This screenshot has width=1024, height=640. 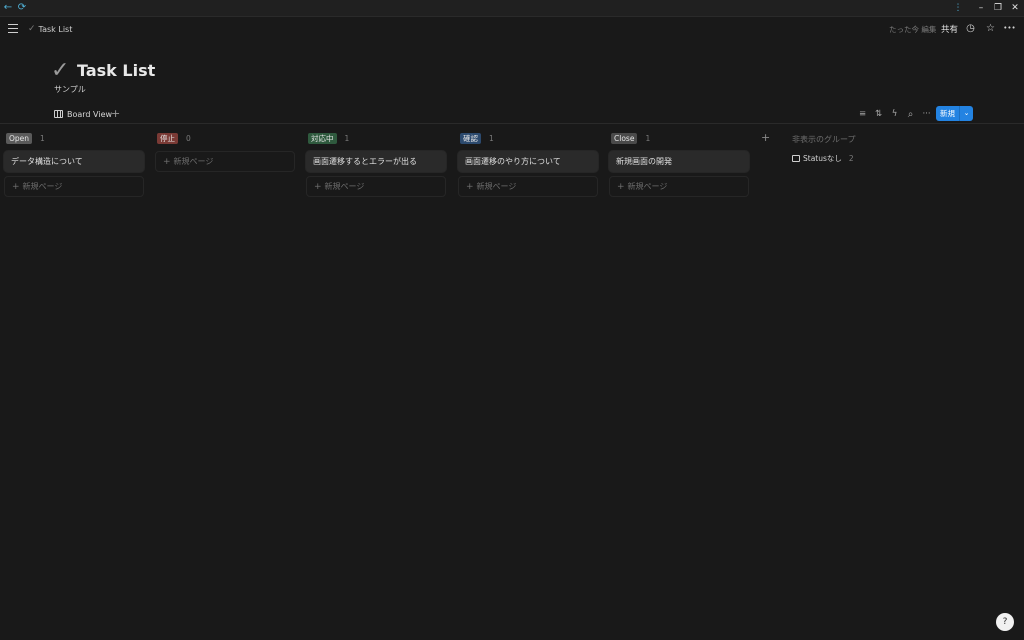 I want to click on history-icon: ◷, so click(x=970, y=28).